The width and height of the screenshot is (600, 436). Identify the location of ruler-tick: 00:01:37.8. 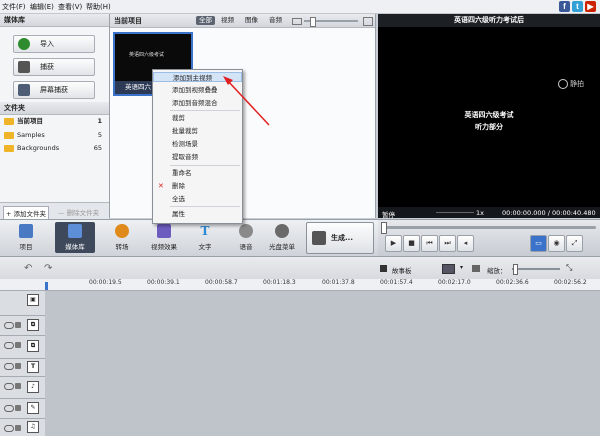
(338, 282).